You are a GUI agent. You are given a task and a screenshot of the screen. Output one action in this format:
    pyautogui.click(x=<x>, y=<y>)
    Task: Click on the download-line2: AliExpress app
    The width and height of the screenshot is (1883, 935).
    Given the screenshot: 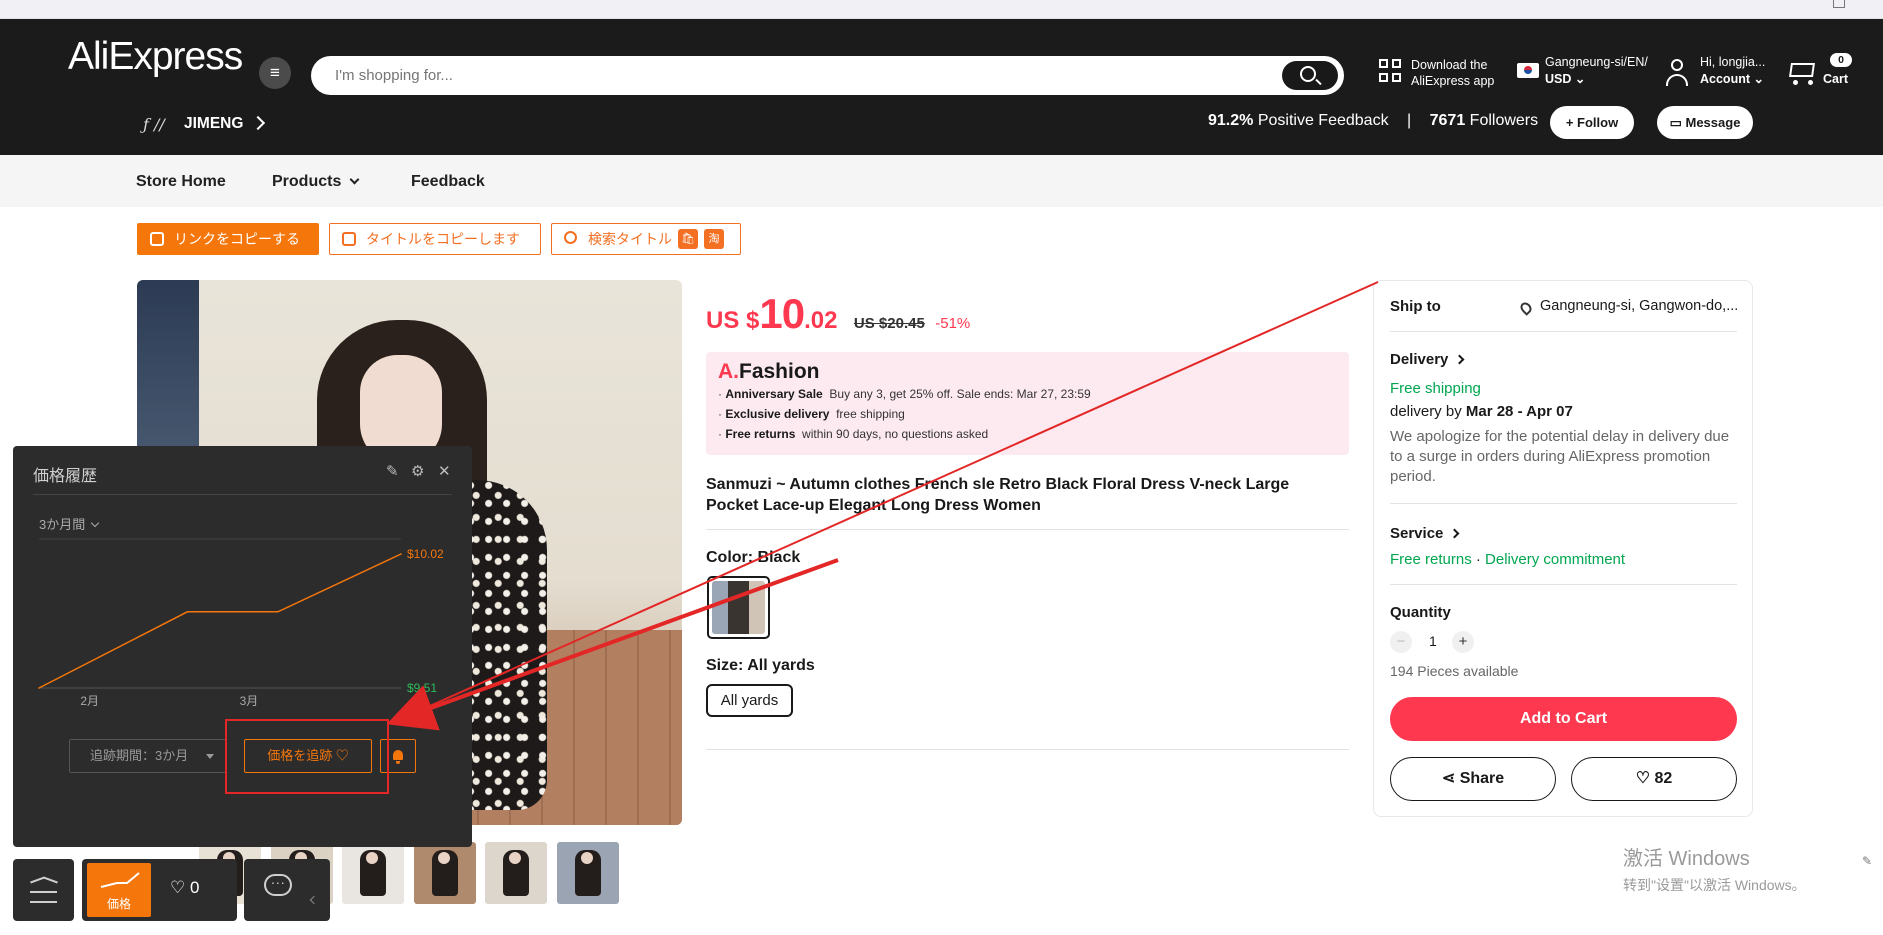 What is the action you would take?
    pyautogui.click(x=1453, y=81)
    